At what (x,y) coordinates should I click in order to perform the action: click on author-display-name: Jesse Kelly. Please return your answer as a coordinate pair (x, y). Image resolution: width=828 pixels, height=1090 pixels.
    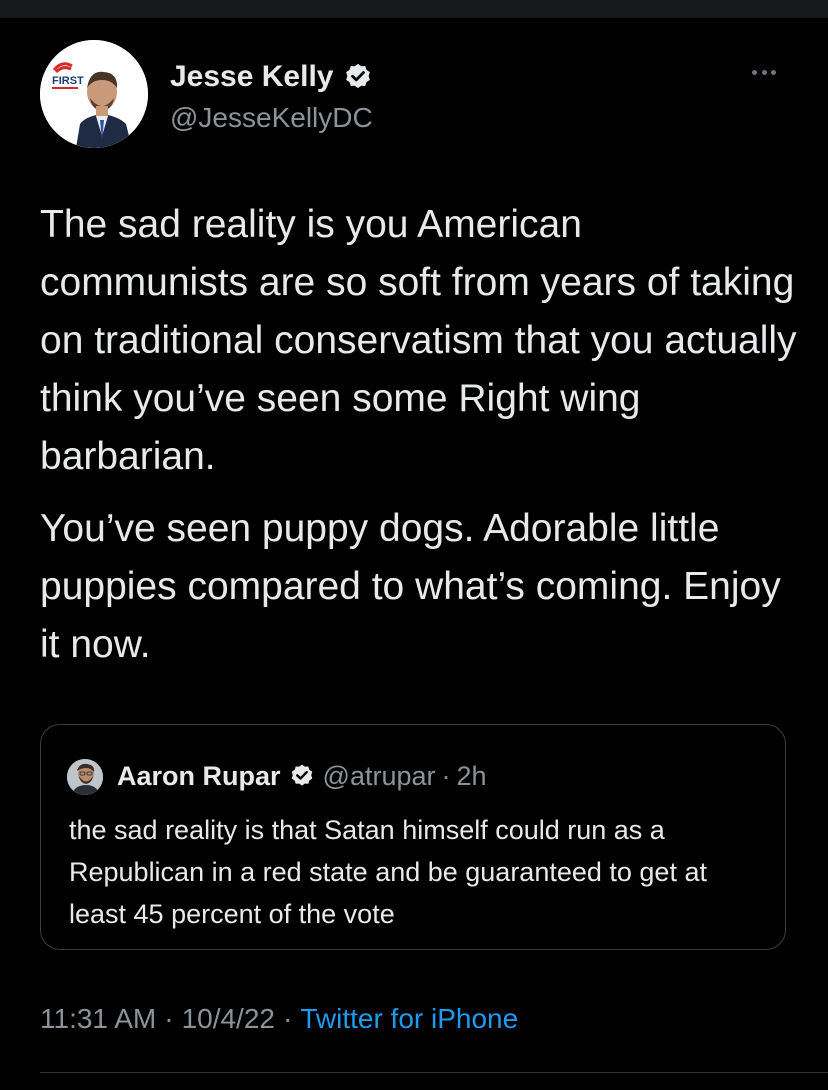
    Looking at the image, I should click on (251, 77).